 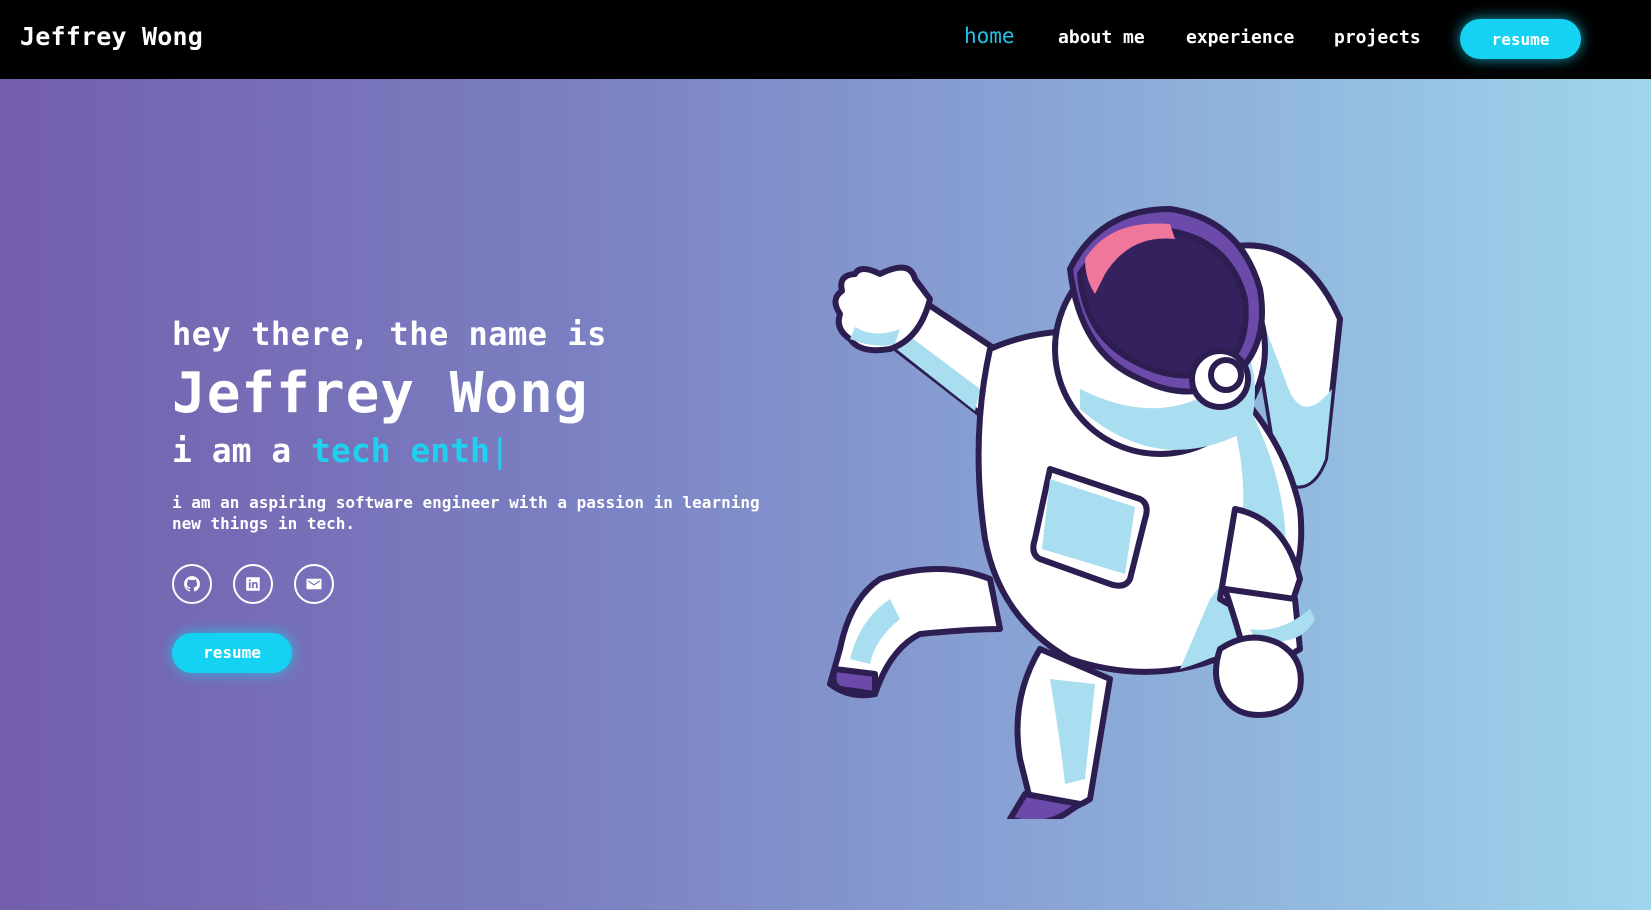 I want to click on hero-resume-button: resume, so click(x=232, y=652).